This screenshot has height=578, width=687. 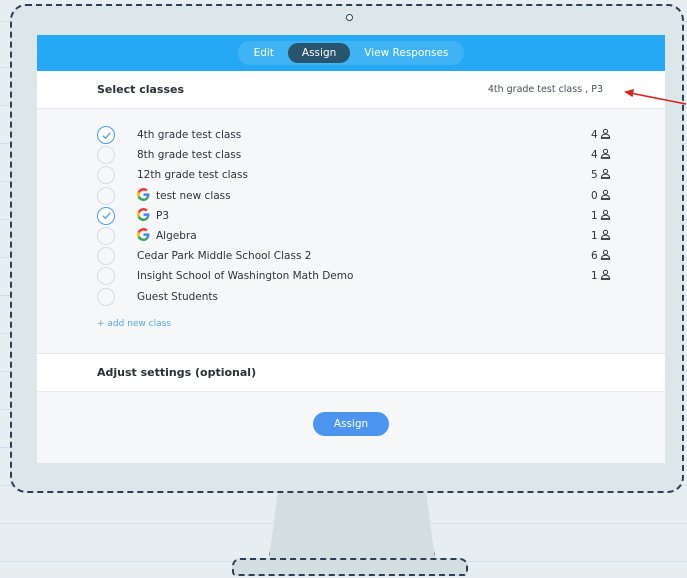 I want to click on class-name-label: test new class, so click(x=193, y=195).